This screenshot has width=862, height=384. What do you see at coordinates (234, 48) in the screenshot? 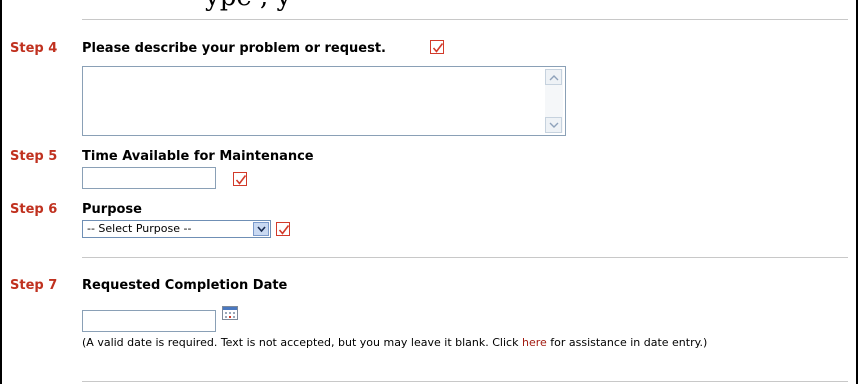
I see `step-4-label: Please describe your problem or request.` at bounding box center [234, 48].